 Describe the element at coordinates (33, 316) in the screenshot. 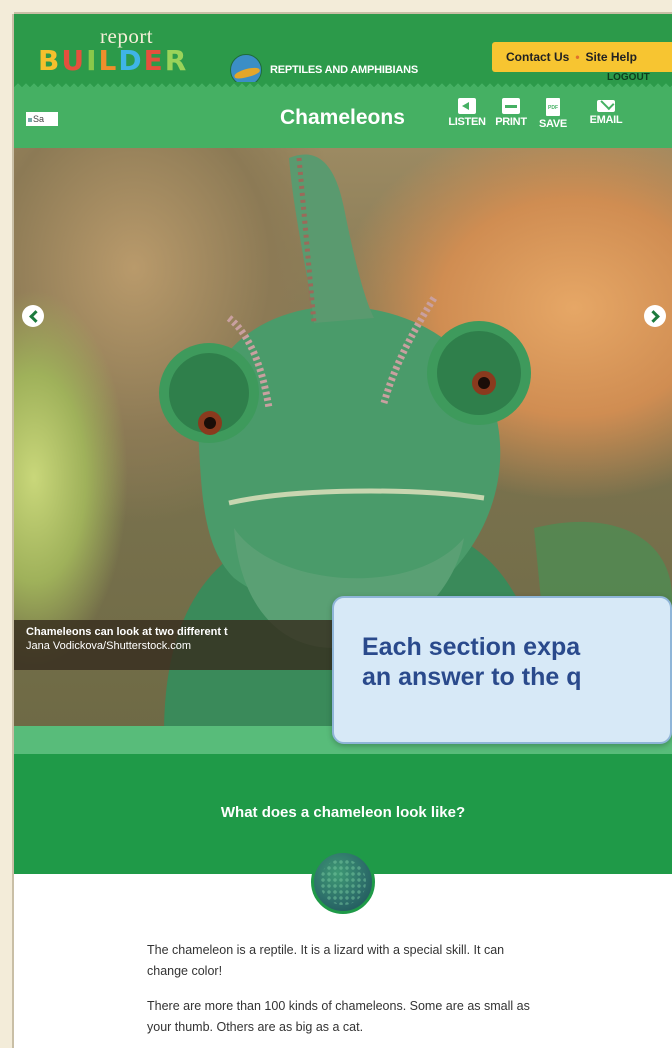

I see `previous-image-arrow` at that location.